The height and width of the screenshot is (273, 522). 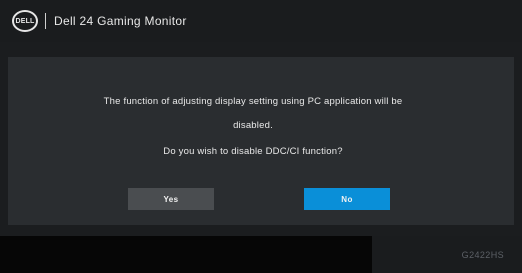 I want to click on monitor-title: Dell 24 Gaming Monitor, so click(x=120, y=21).